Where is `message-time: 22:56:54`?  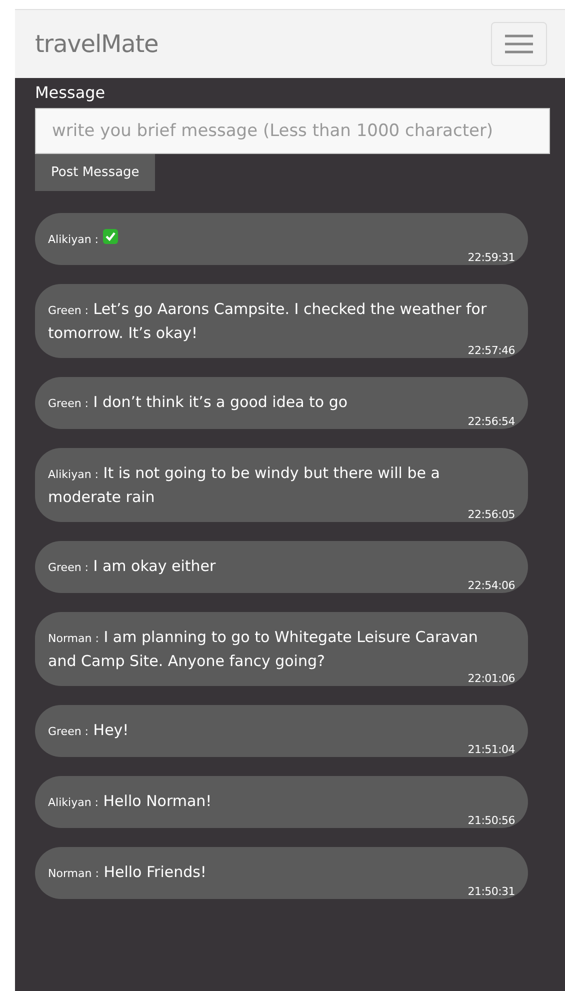
message-time: 22:56:54 is located at coordinates (491, 422).